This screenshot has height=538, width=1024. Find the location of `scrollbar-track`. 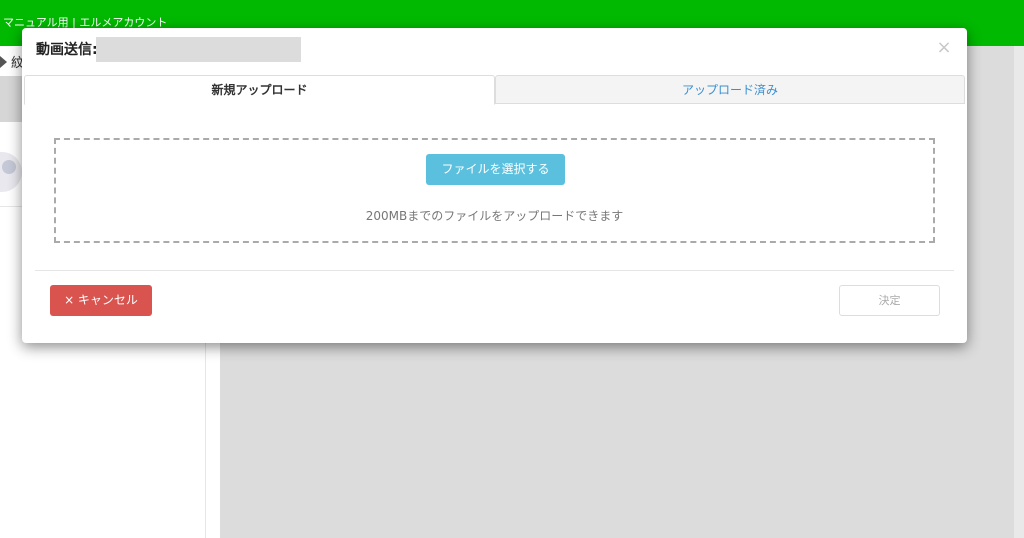

scrollbar-track is located at coordinates (1019, 292).